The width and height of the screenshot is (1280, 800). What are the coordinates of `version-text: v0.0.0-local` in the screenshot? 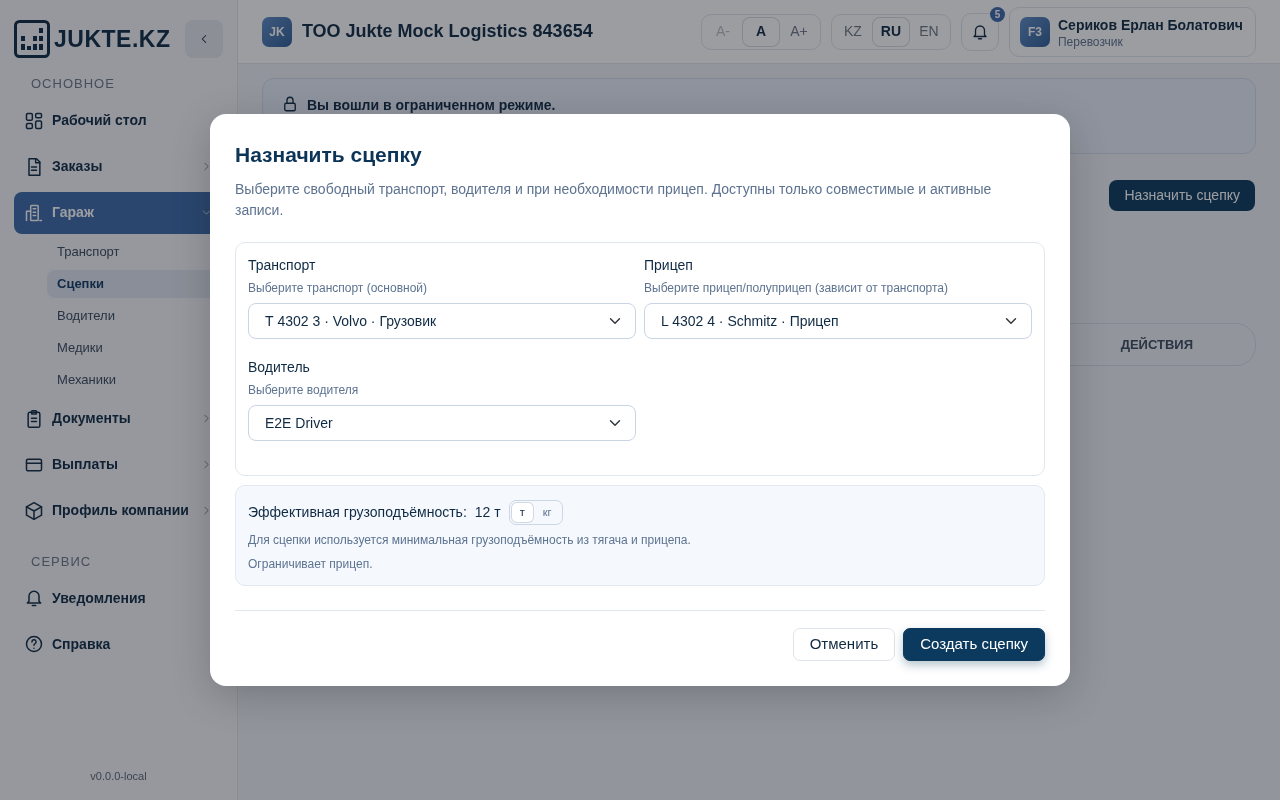 It's located at (118, 776).